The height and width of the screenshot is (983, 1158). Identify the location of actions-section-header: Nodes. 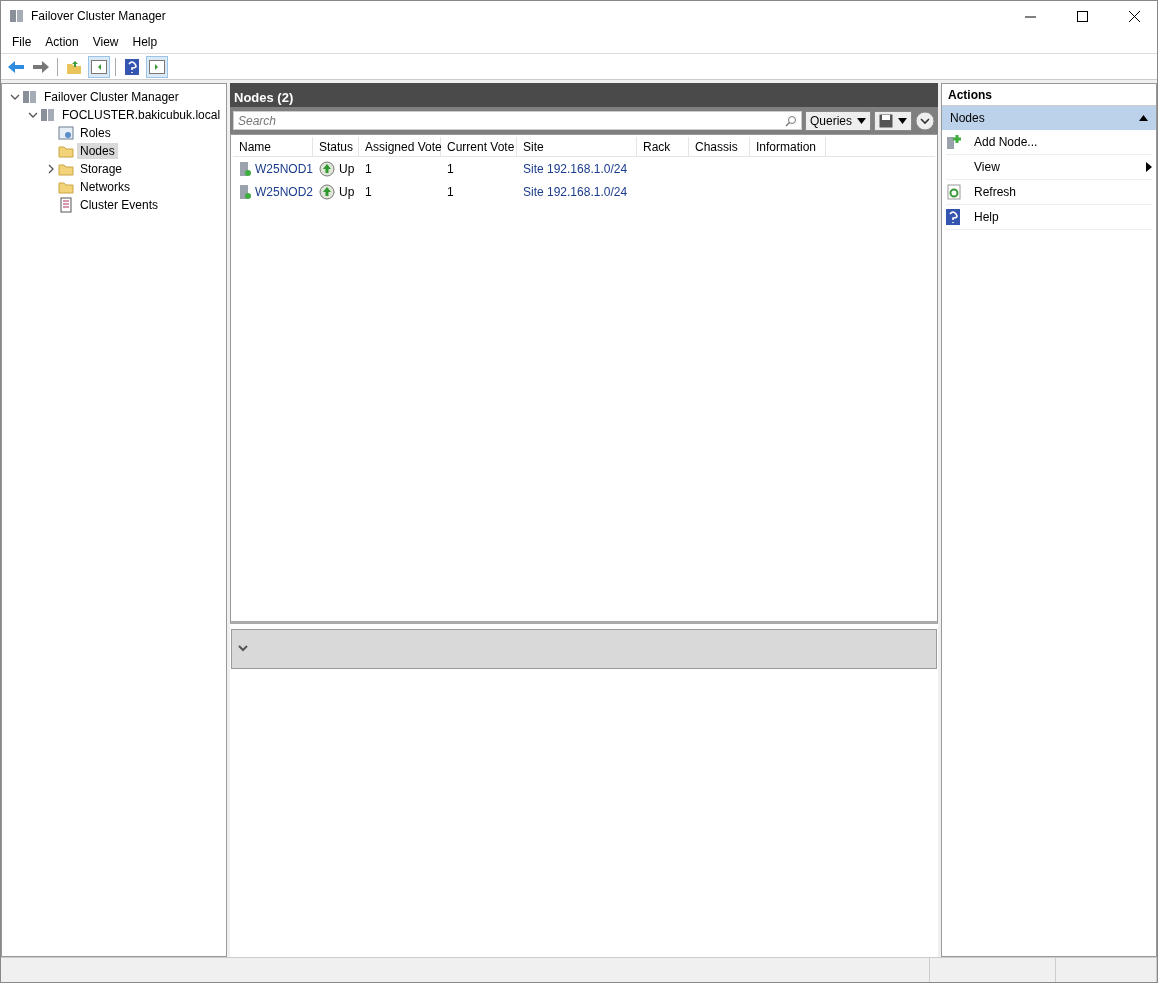
(1049, 118).